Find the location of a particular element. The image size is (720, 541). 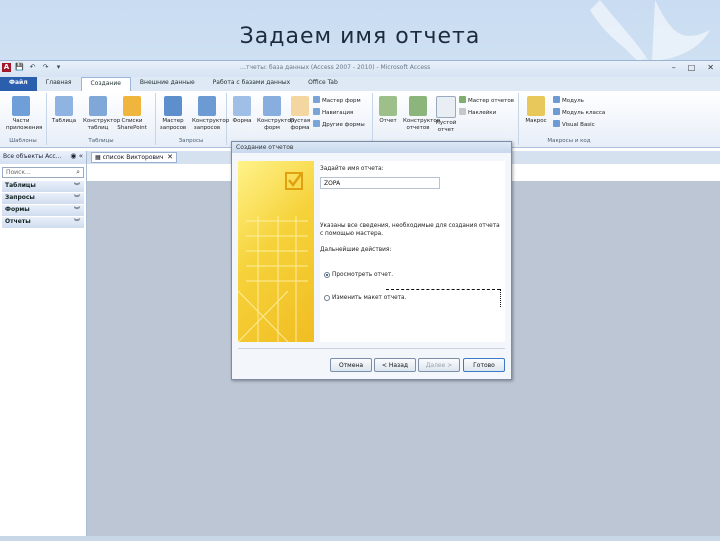

query-design-icon is located at coordinates (207, 106).